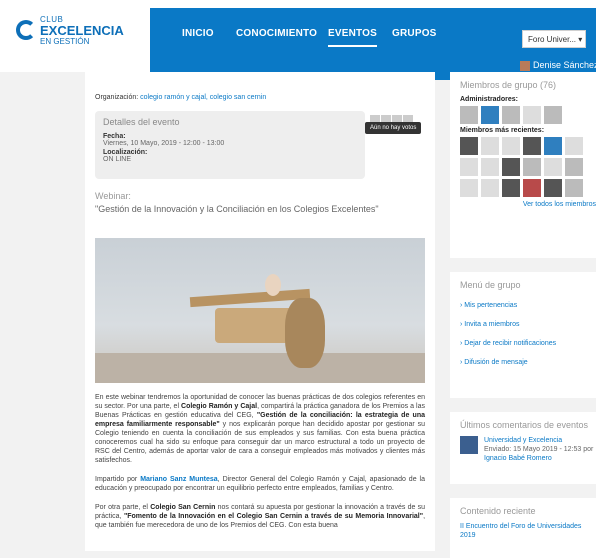 This screenshot has height=558, width=596. What do you see at coordinates (489, 99) in the screenshot?
I see `admins-label: Administradores:` at bounding box center [489, 99].